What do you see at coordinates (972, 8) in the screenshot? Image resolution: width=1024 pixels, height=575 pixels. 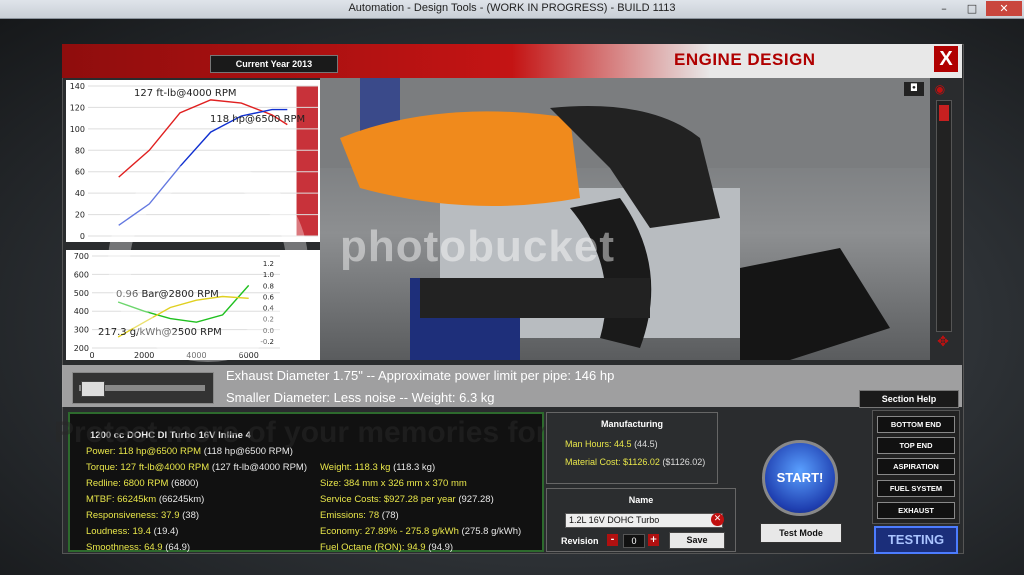 I see `maximize-button: □` at bounding box center [972, 8].